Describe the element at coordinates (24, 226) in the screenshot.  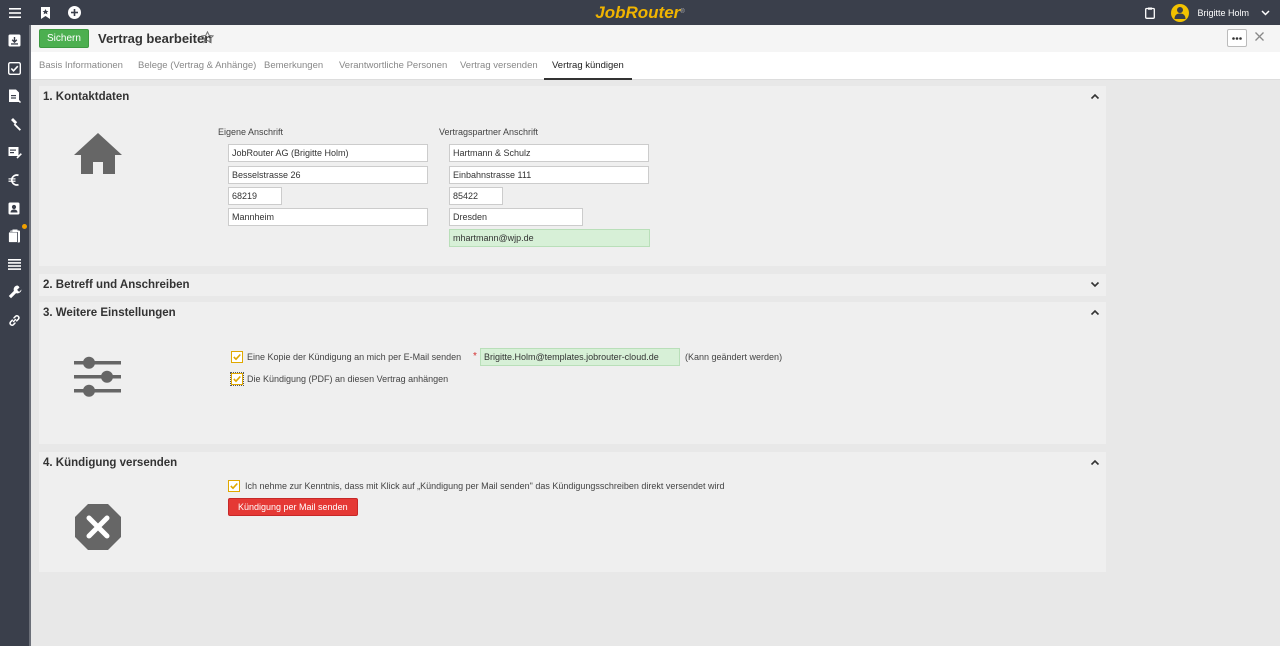
I see `notification-dot` at that location.